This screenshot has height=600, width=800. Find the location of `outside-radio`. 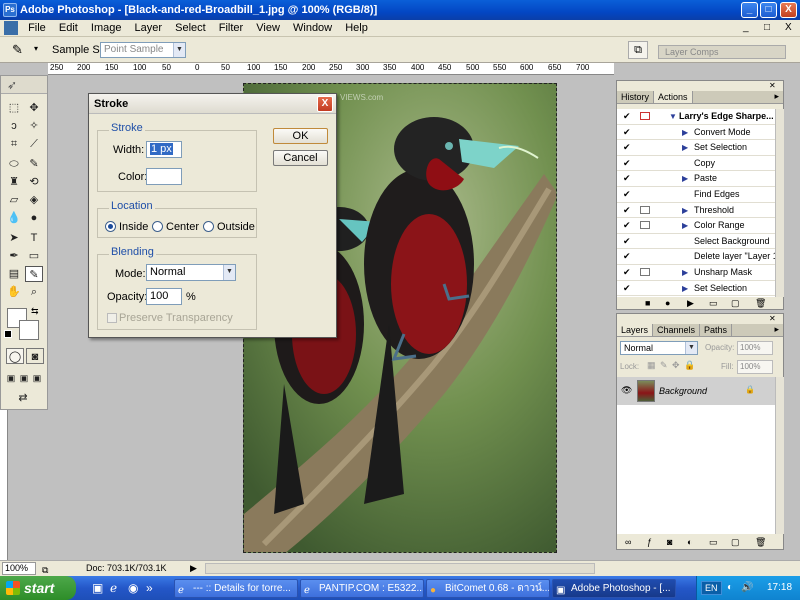

outside-radio is located at coordinates (208, 226).